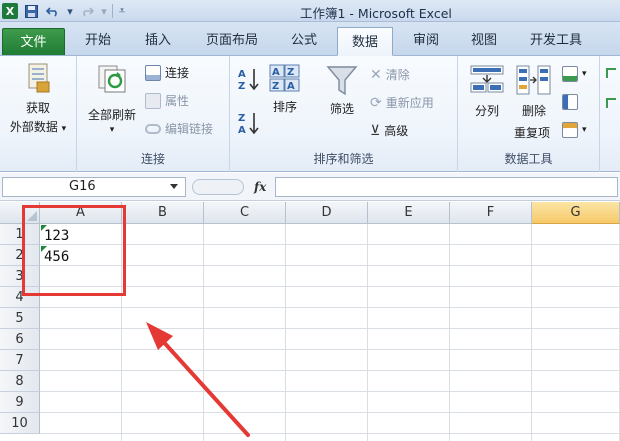 Image resolution: width=620 pixels, height=441 pixels. I want to click on redo-icon, so click(87, 11).